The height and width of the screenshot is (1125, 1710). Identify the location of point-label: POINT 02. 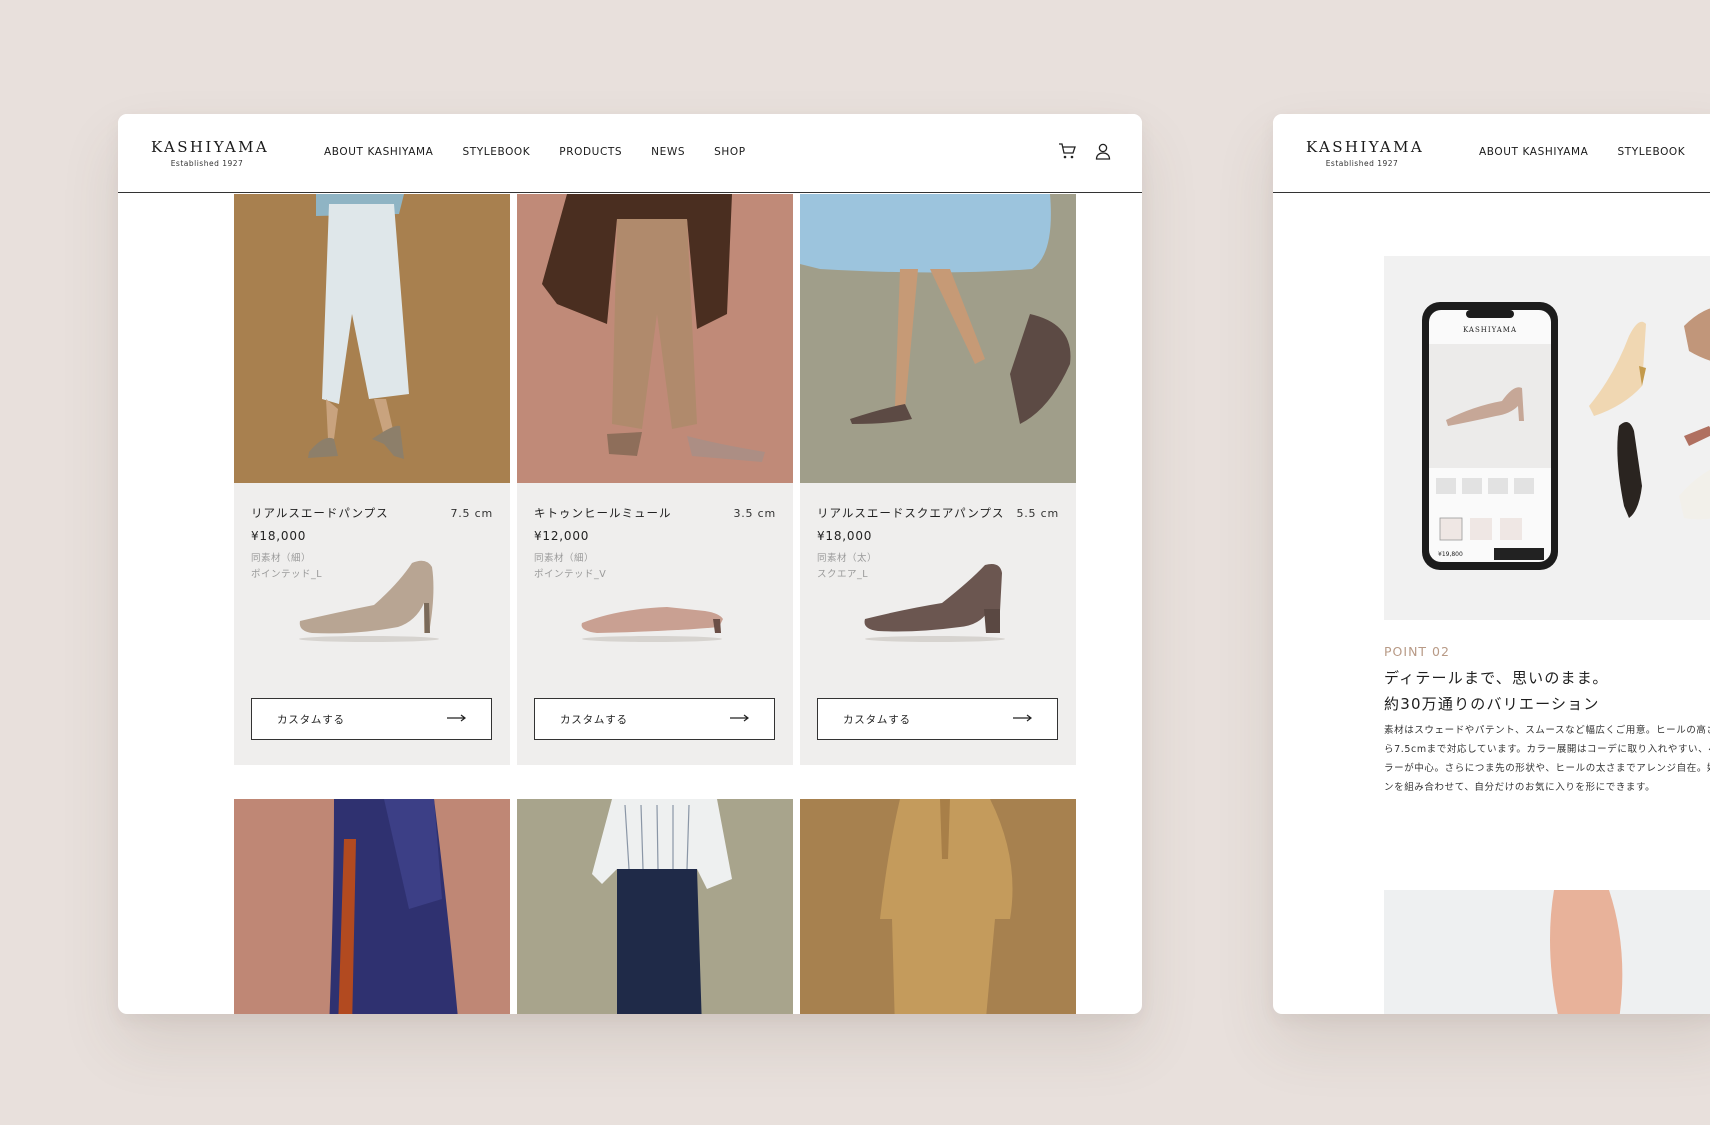
(1417, 651).